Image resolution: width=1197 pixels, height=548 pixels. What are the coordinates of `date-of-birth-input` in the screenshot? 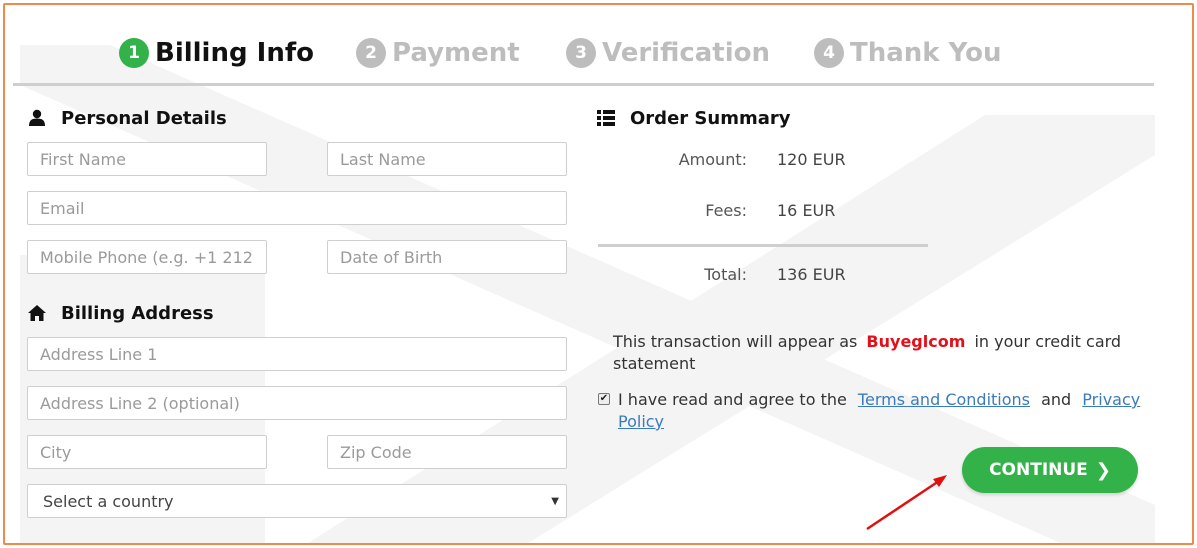 It's located at (447, 257).